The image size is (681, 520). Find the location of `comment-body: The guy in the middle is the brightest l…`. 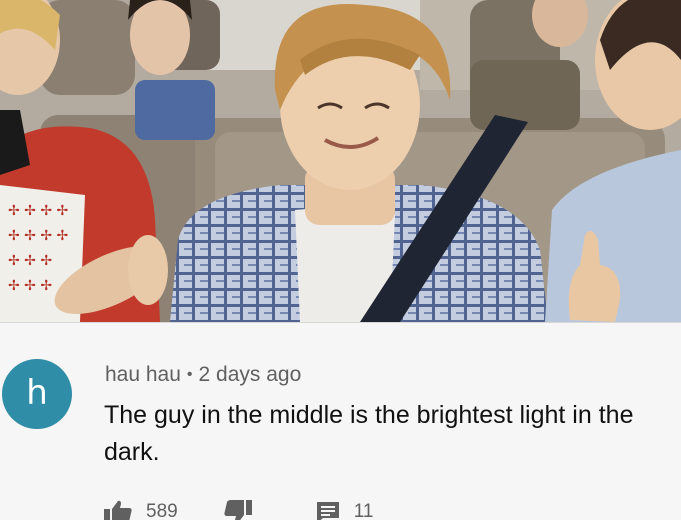

comment-body: The guy in the middle is the brightest l… is located at coordinates (369, 433).